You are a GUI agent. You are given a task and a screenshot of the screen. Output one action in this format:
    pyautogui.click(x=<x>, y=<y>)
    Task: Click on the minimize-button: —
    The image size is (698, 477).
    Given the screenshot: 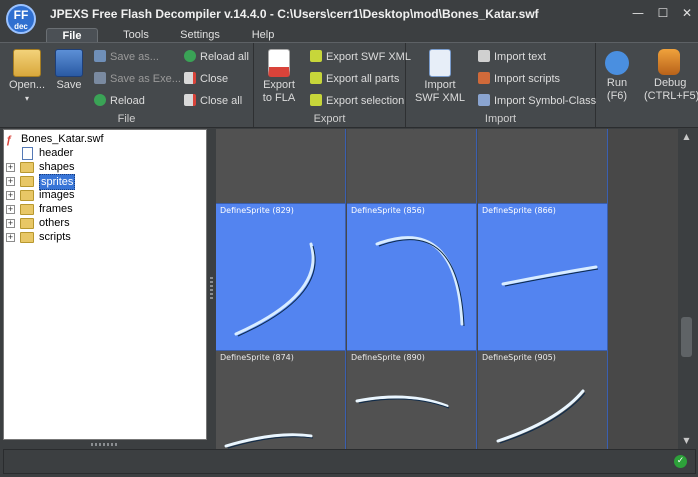 What is the action you would take?
    pyautogui.click(x=638, y=13)
    